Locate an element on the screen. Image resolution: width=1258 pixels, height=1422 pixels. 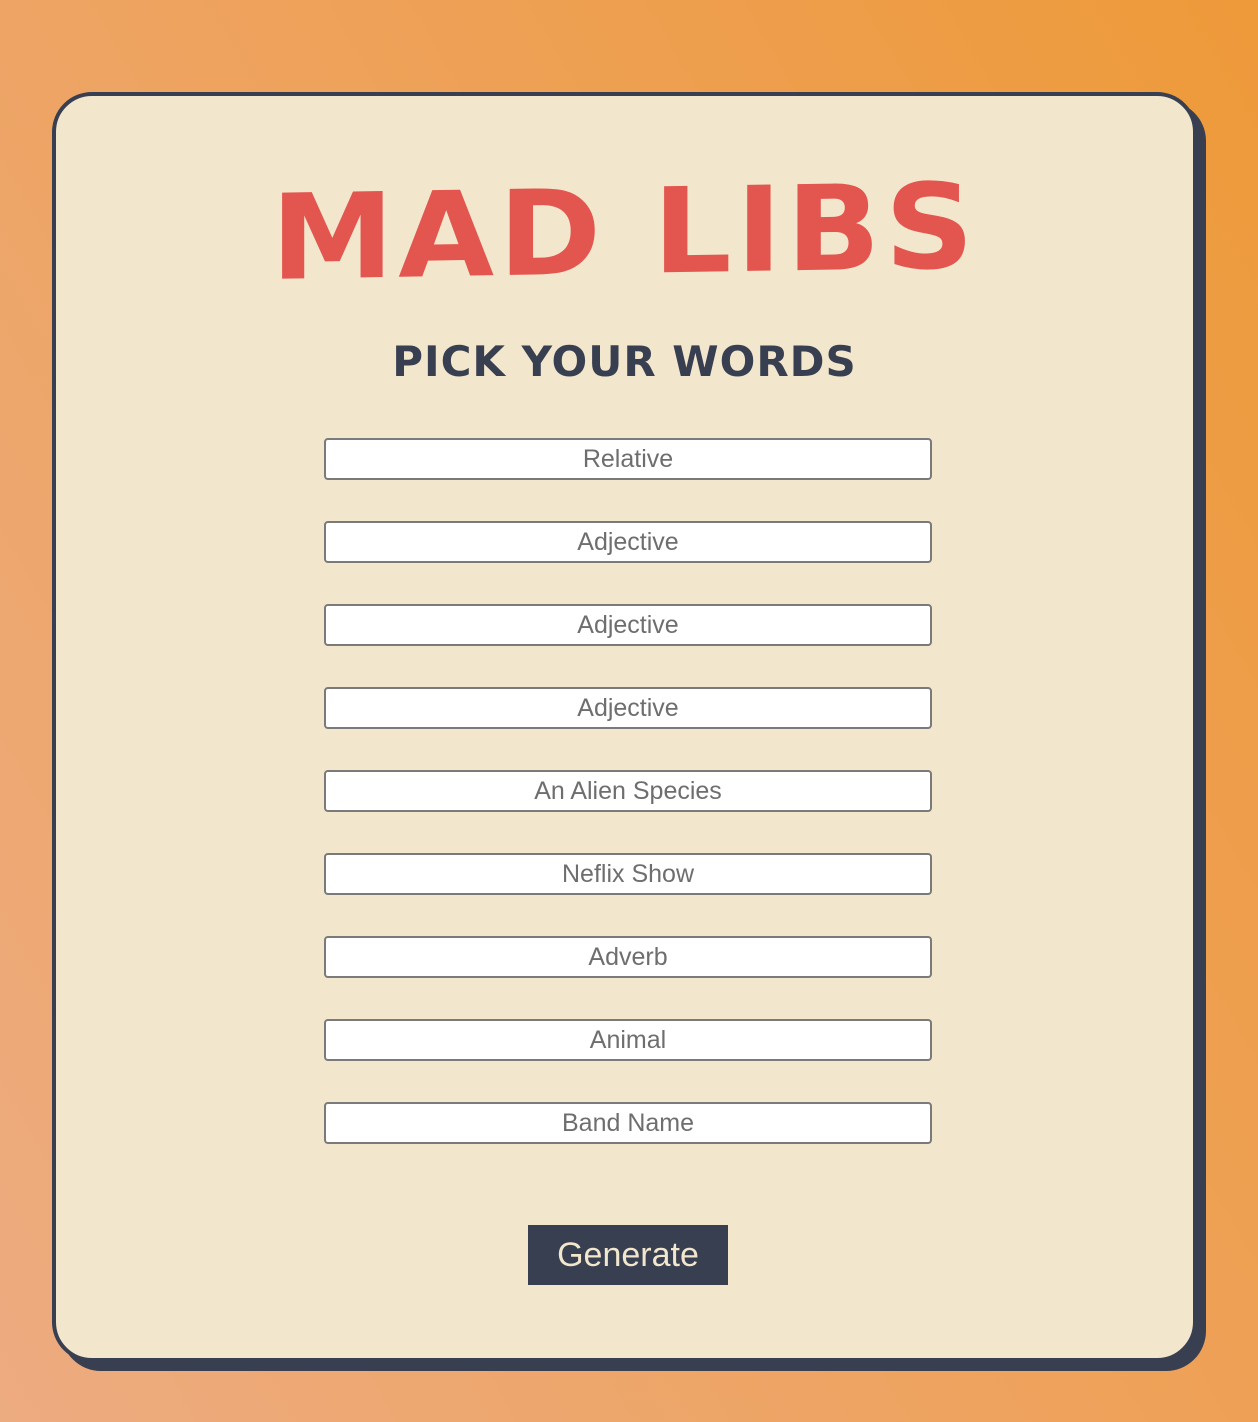
band-name-input is located at coordinates (628, 1123).